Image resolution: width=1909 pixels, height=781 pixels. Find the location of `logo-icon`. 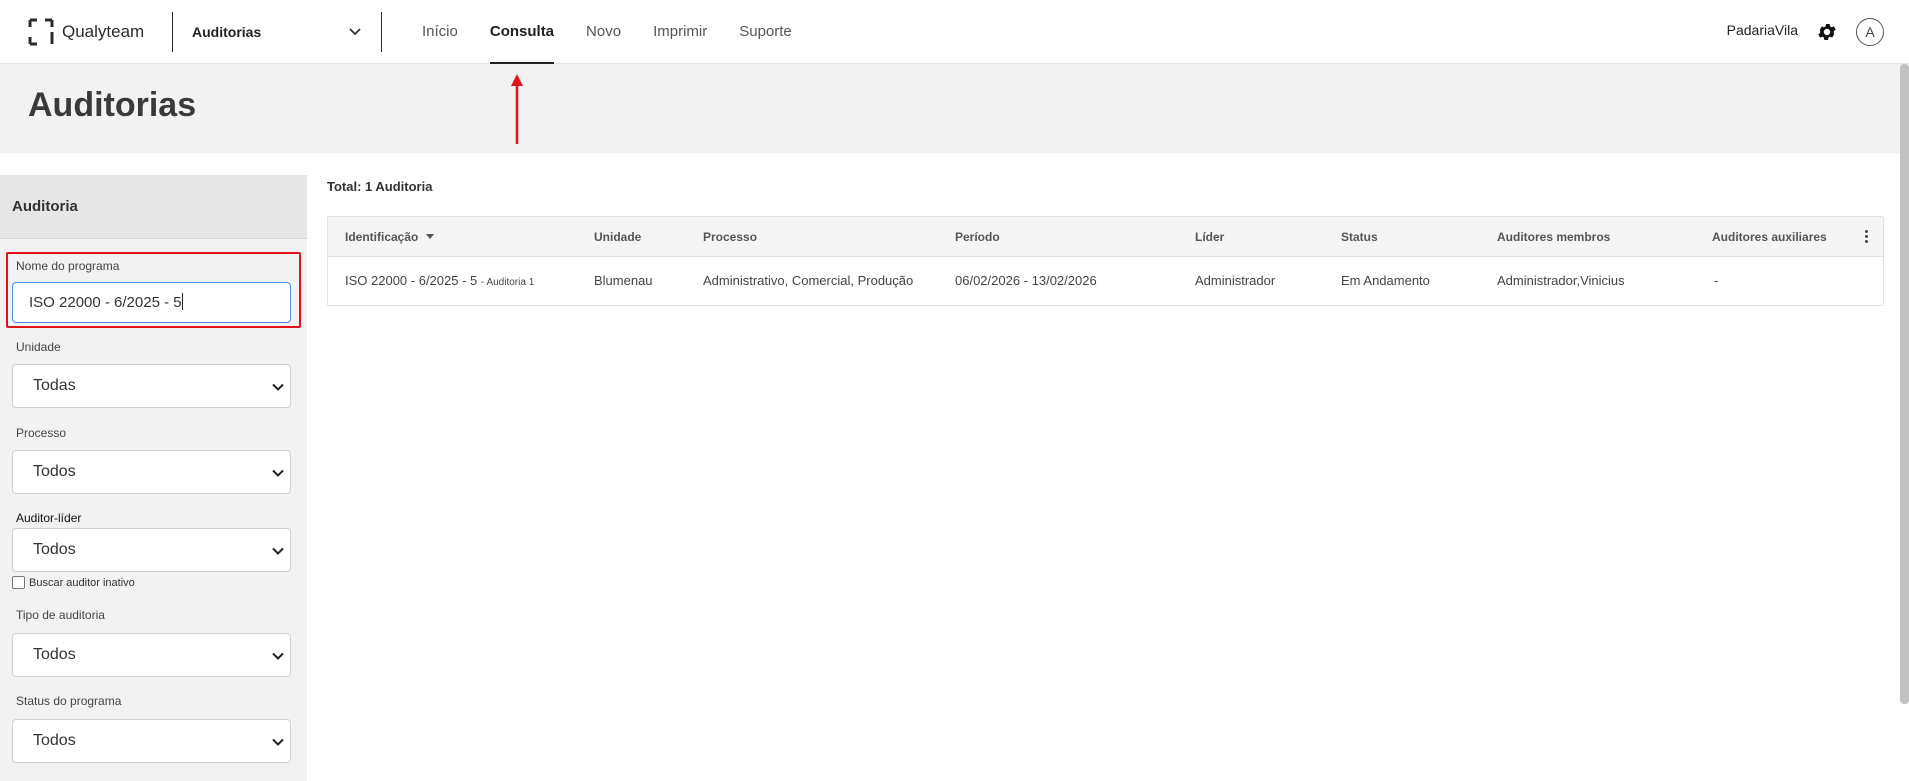

logo-icon is located at coordinates (41, 32).